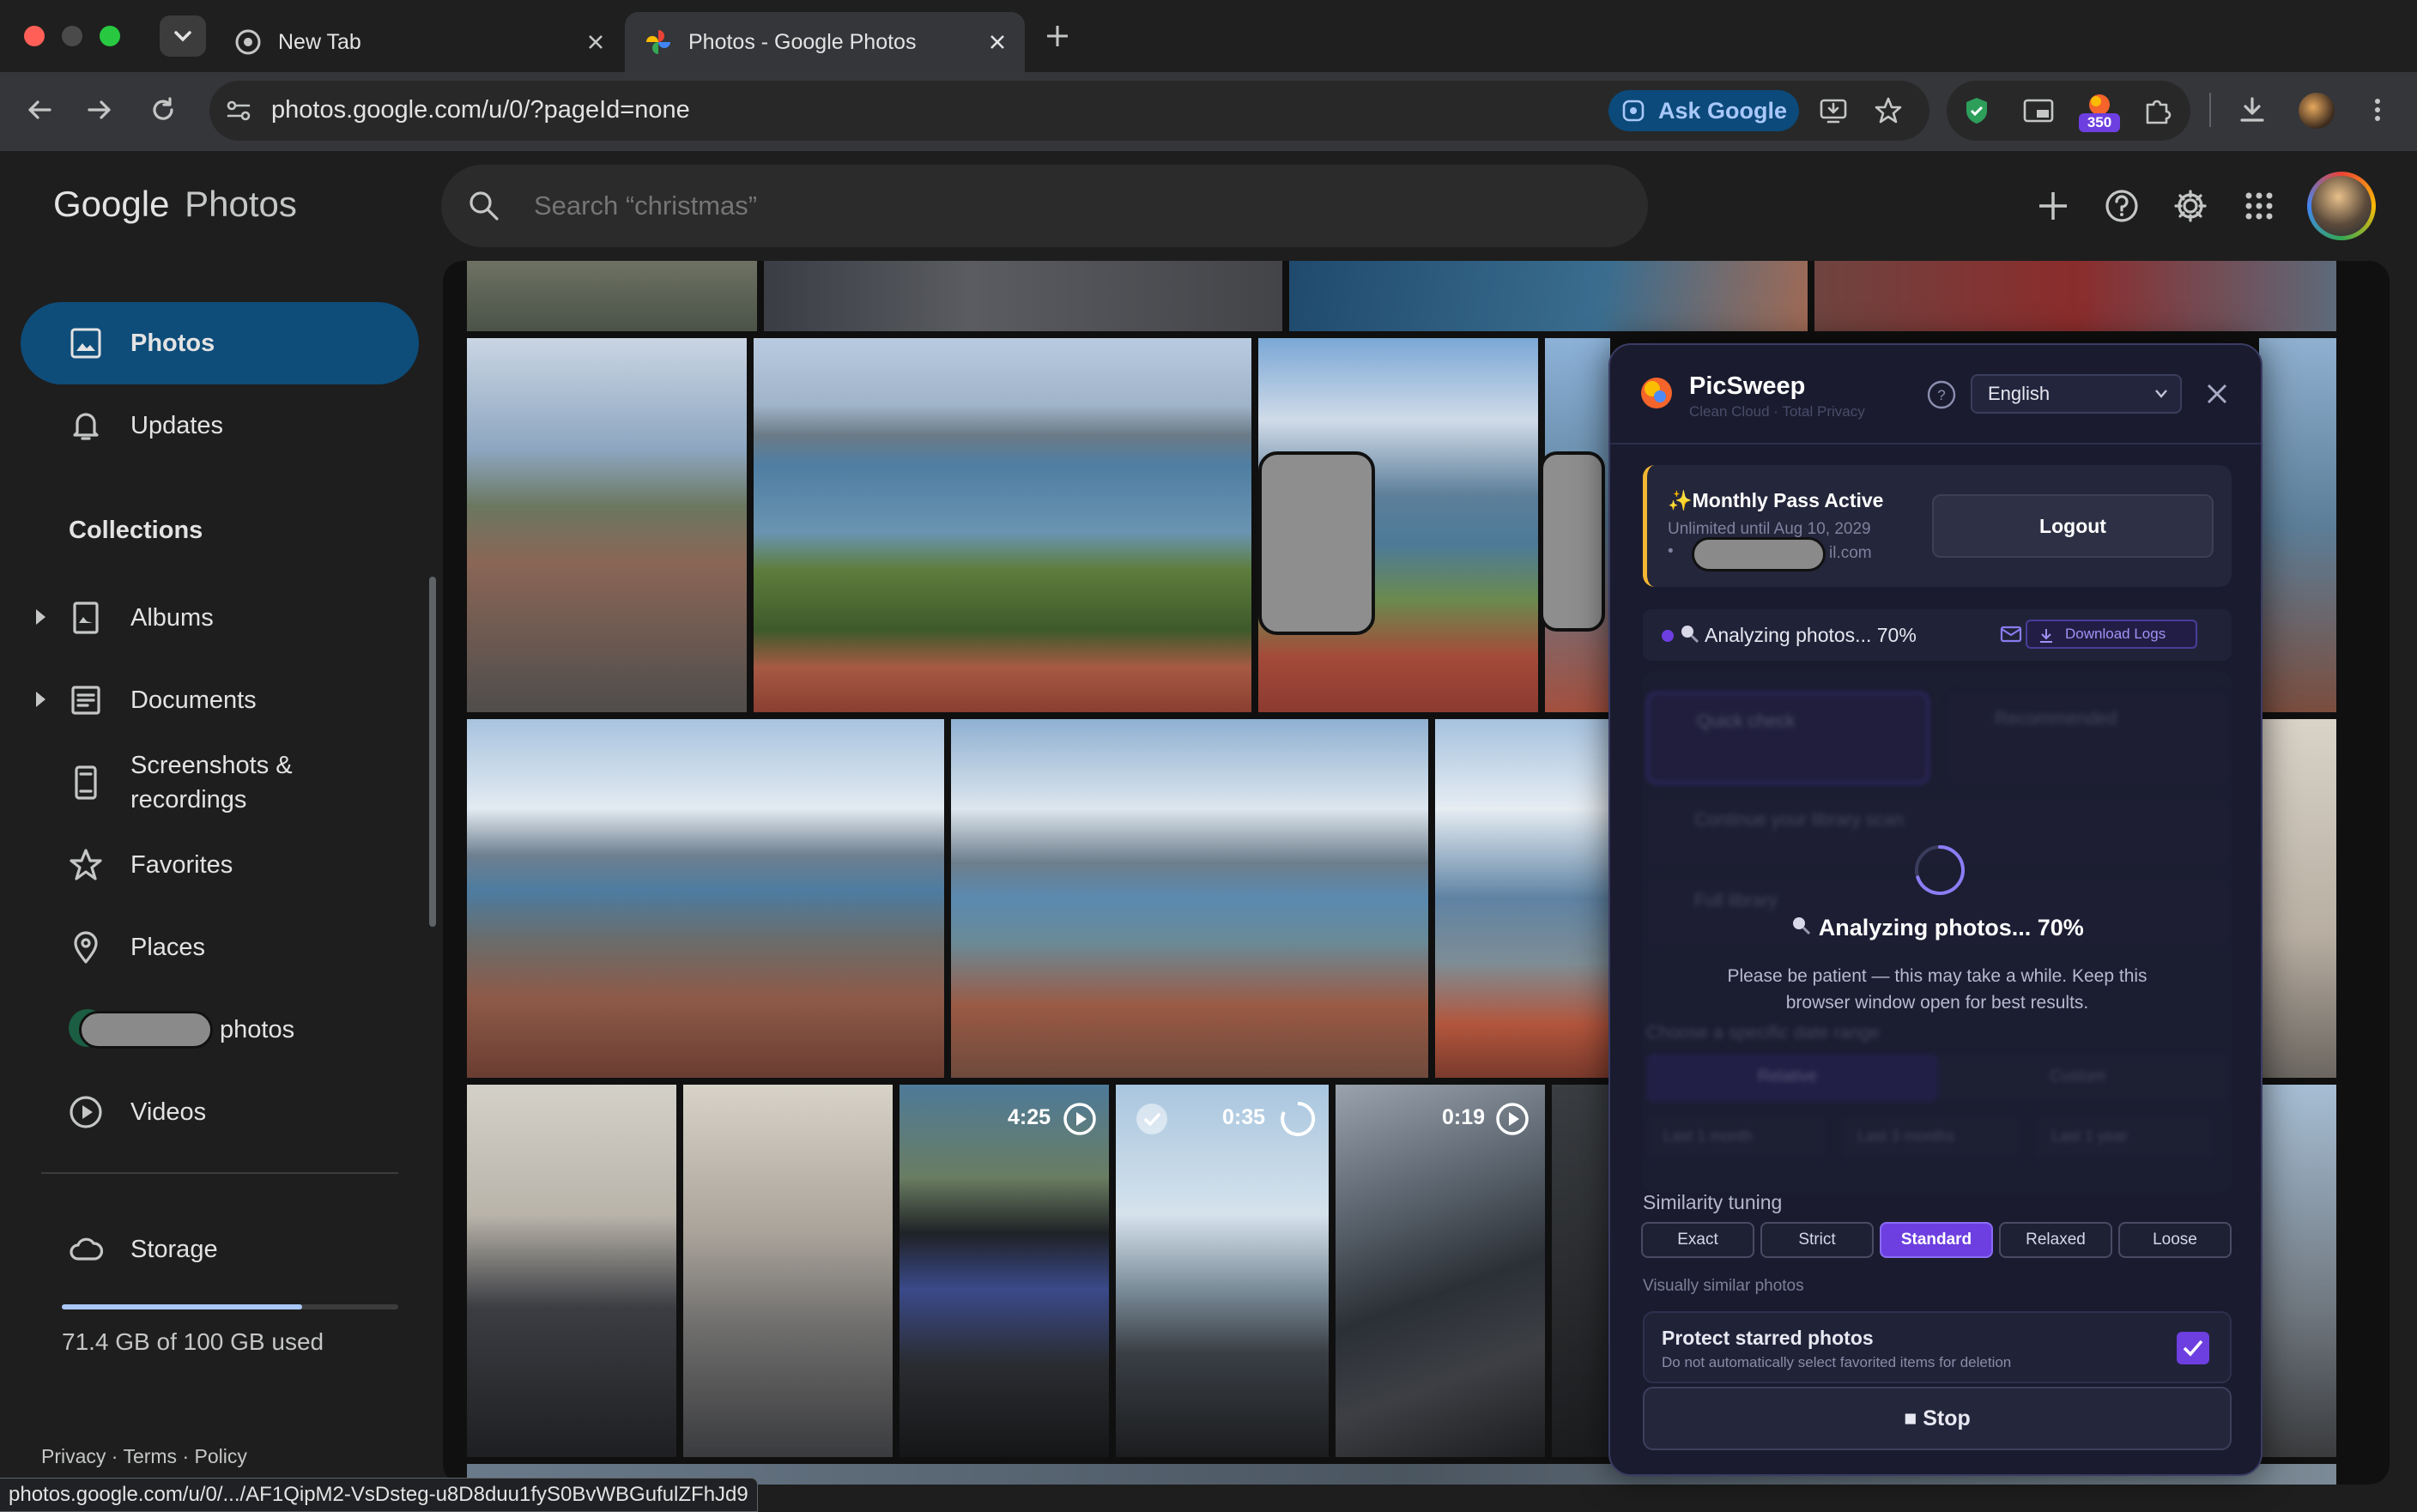 The width and height of the screenshot is (2417, 1512). Describe the element at coordinates (2055, 1240) in the screenshot. I see `similarity-option-relaxed: Relaxed` at that location.